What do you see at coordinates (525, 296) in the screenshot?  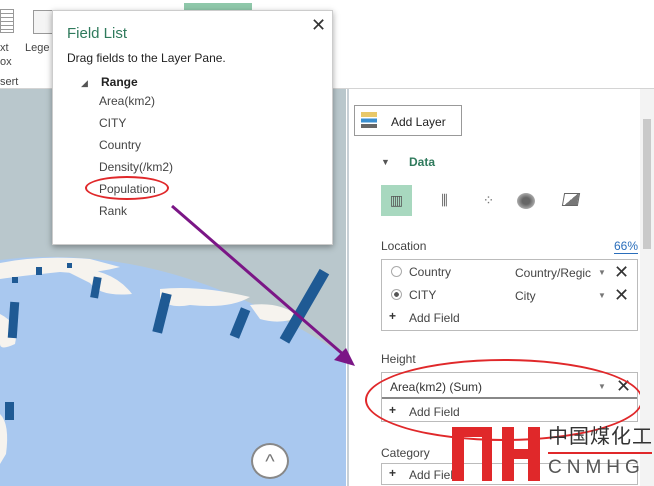 I see `geo-type-city: City` at bounding box center [525, 296].